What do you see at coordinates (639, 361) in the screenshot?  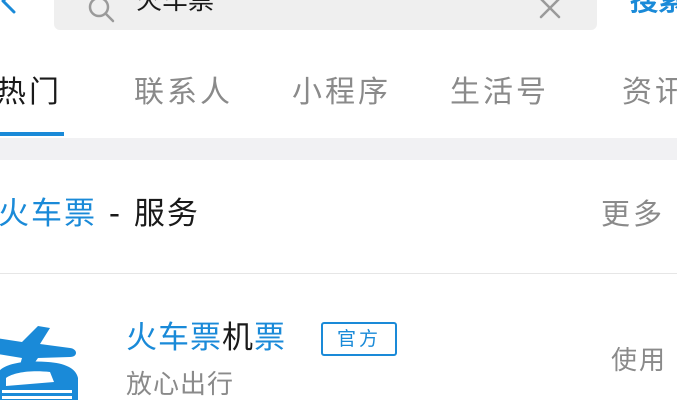 I see `use-button: 使用` at bounding box center [639, 361].